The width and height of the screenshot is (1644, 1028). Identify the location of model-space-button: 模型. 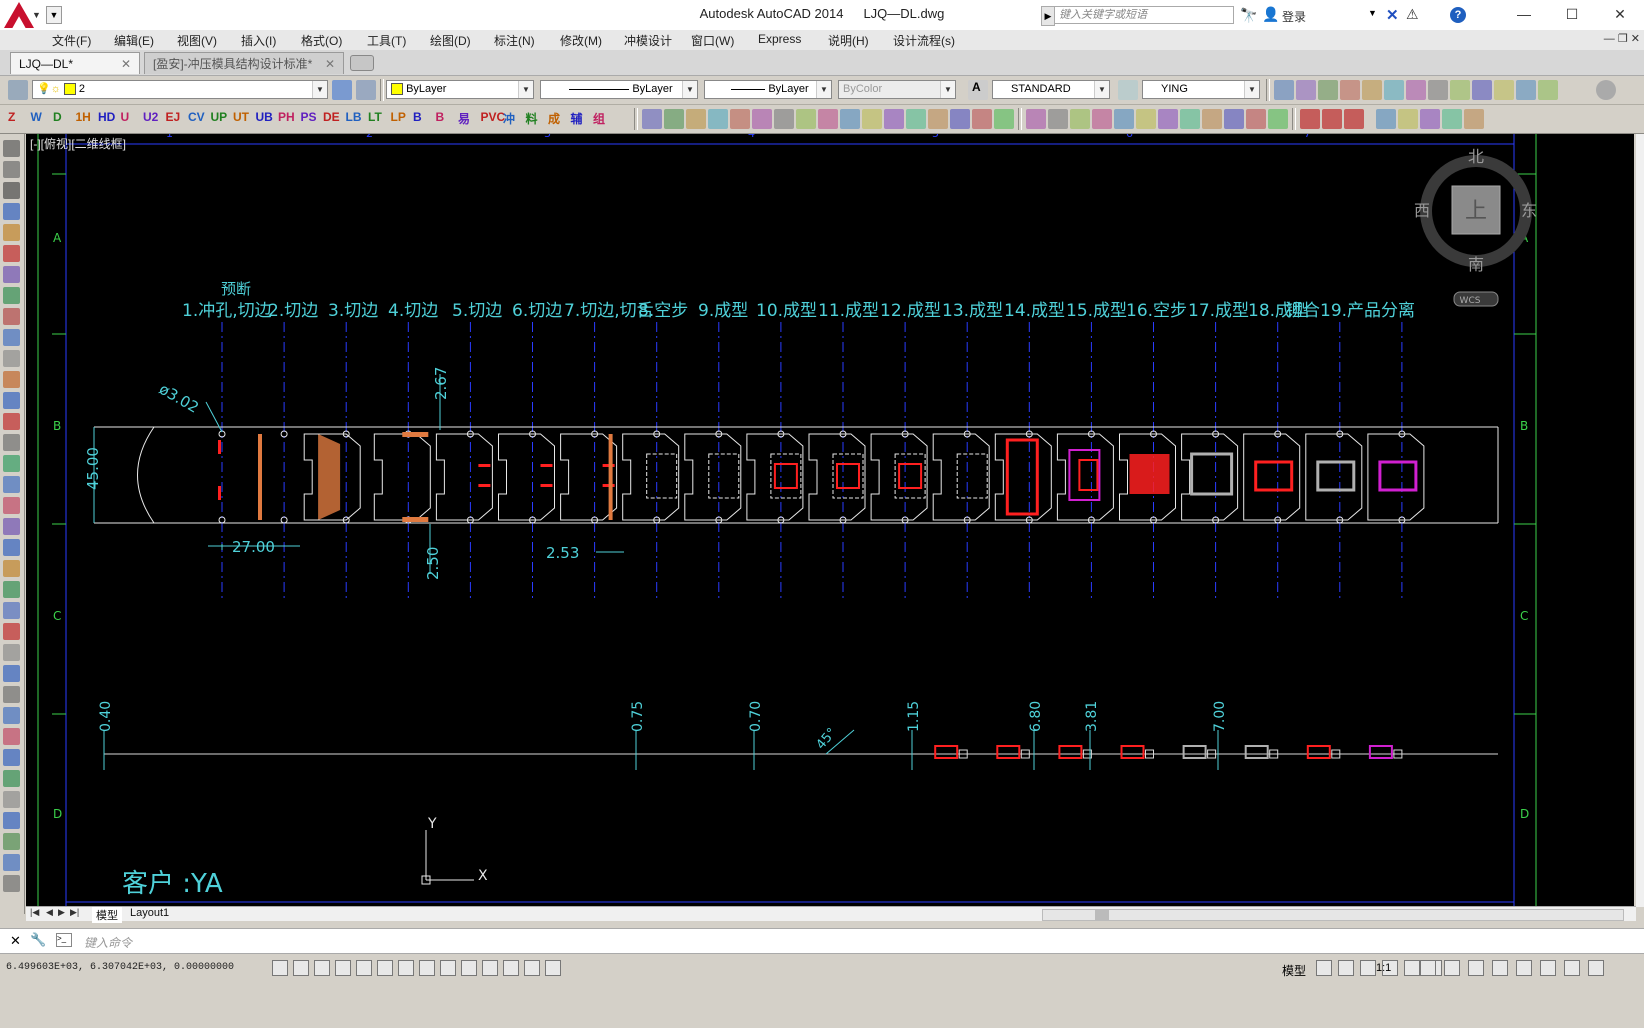
(1294, 970).